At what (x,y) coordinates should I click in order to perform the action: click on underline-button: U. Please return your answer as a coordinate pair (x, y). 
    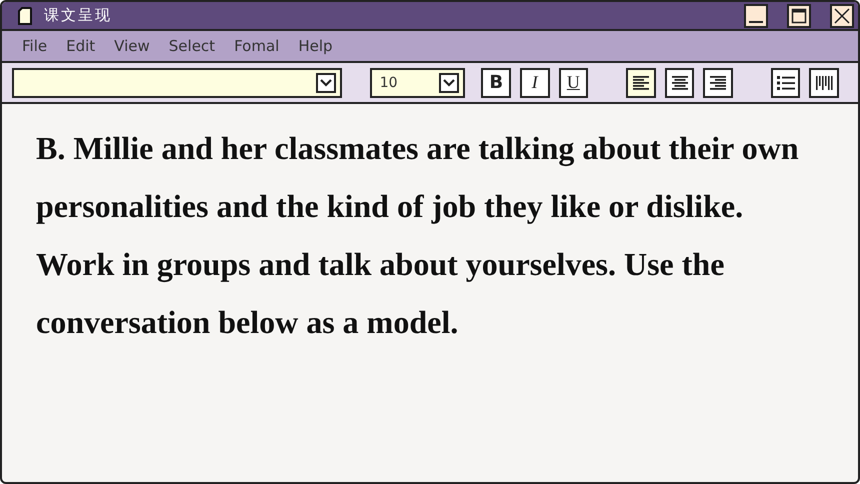
    Looking at the image, I should click on (573, 83).